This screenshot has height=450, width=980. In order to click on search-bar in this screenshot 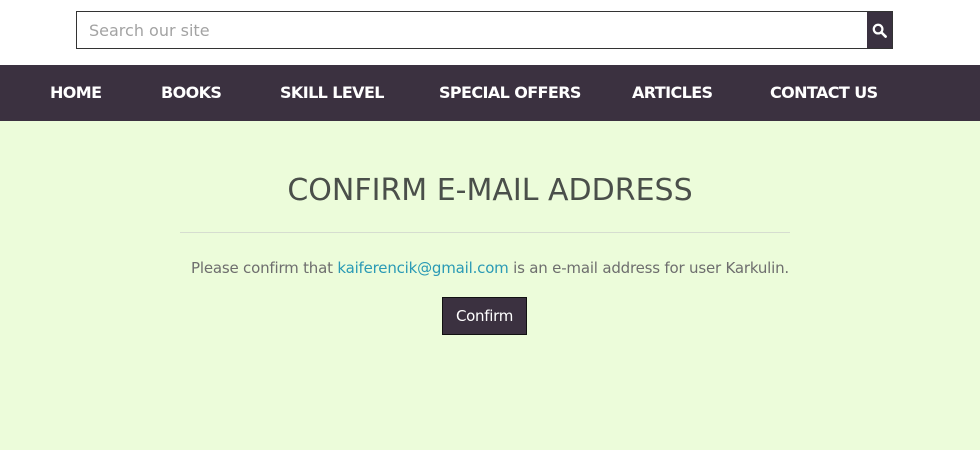, I will do `click(484, 30)`.